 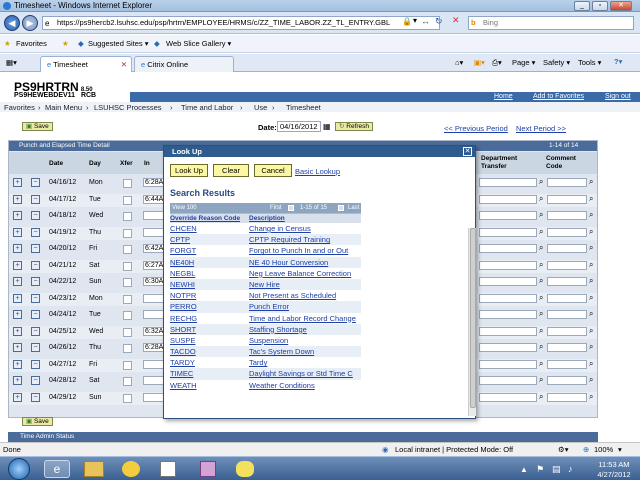 I want to click on ie-taskbar-icon: e, so click(x=57, y=469).